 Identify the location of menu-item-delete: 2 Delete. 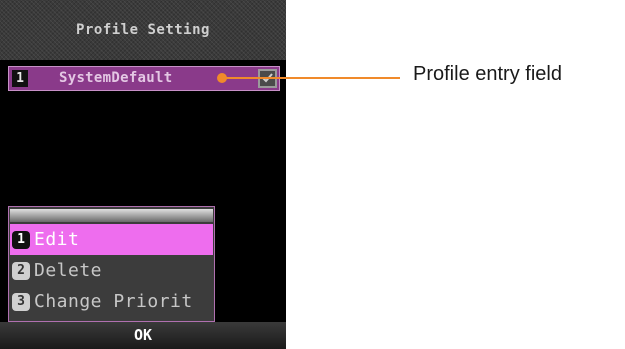
(111, 270).